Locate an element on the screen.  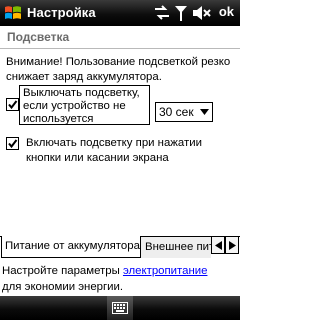
power-settings-link: электропитание is located at coordinates (165, 271).